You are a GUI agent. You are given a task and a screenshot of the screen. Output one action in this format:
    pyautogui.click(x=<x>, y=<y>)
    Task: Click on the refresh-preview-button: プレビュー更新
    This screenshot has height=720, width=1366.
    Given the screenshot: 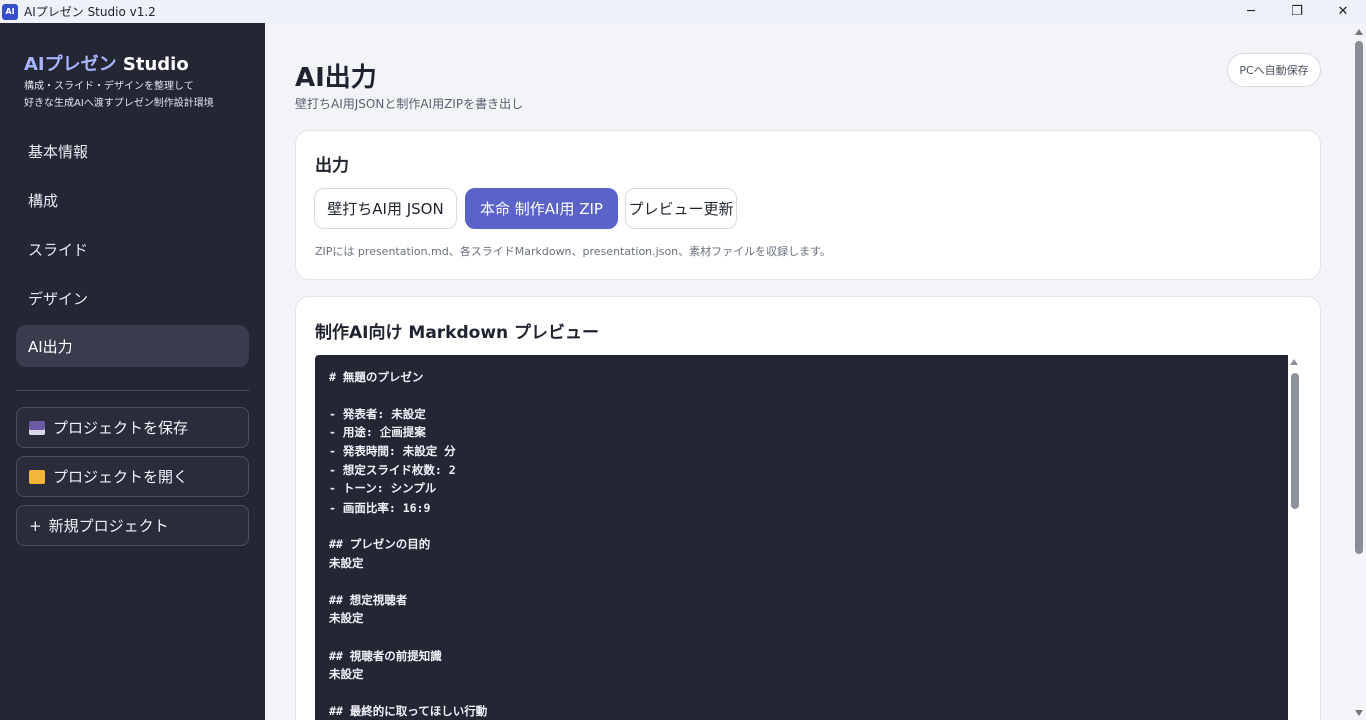 What is the action you would take?
    pyautogui.click(x=681, y=208)
    